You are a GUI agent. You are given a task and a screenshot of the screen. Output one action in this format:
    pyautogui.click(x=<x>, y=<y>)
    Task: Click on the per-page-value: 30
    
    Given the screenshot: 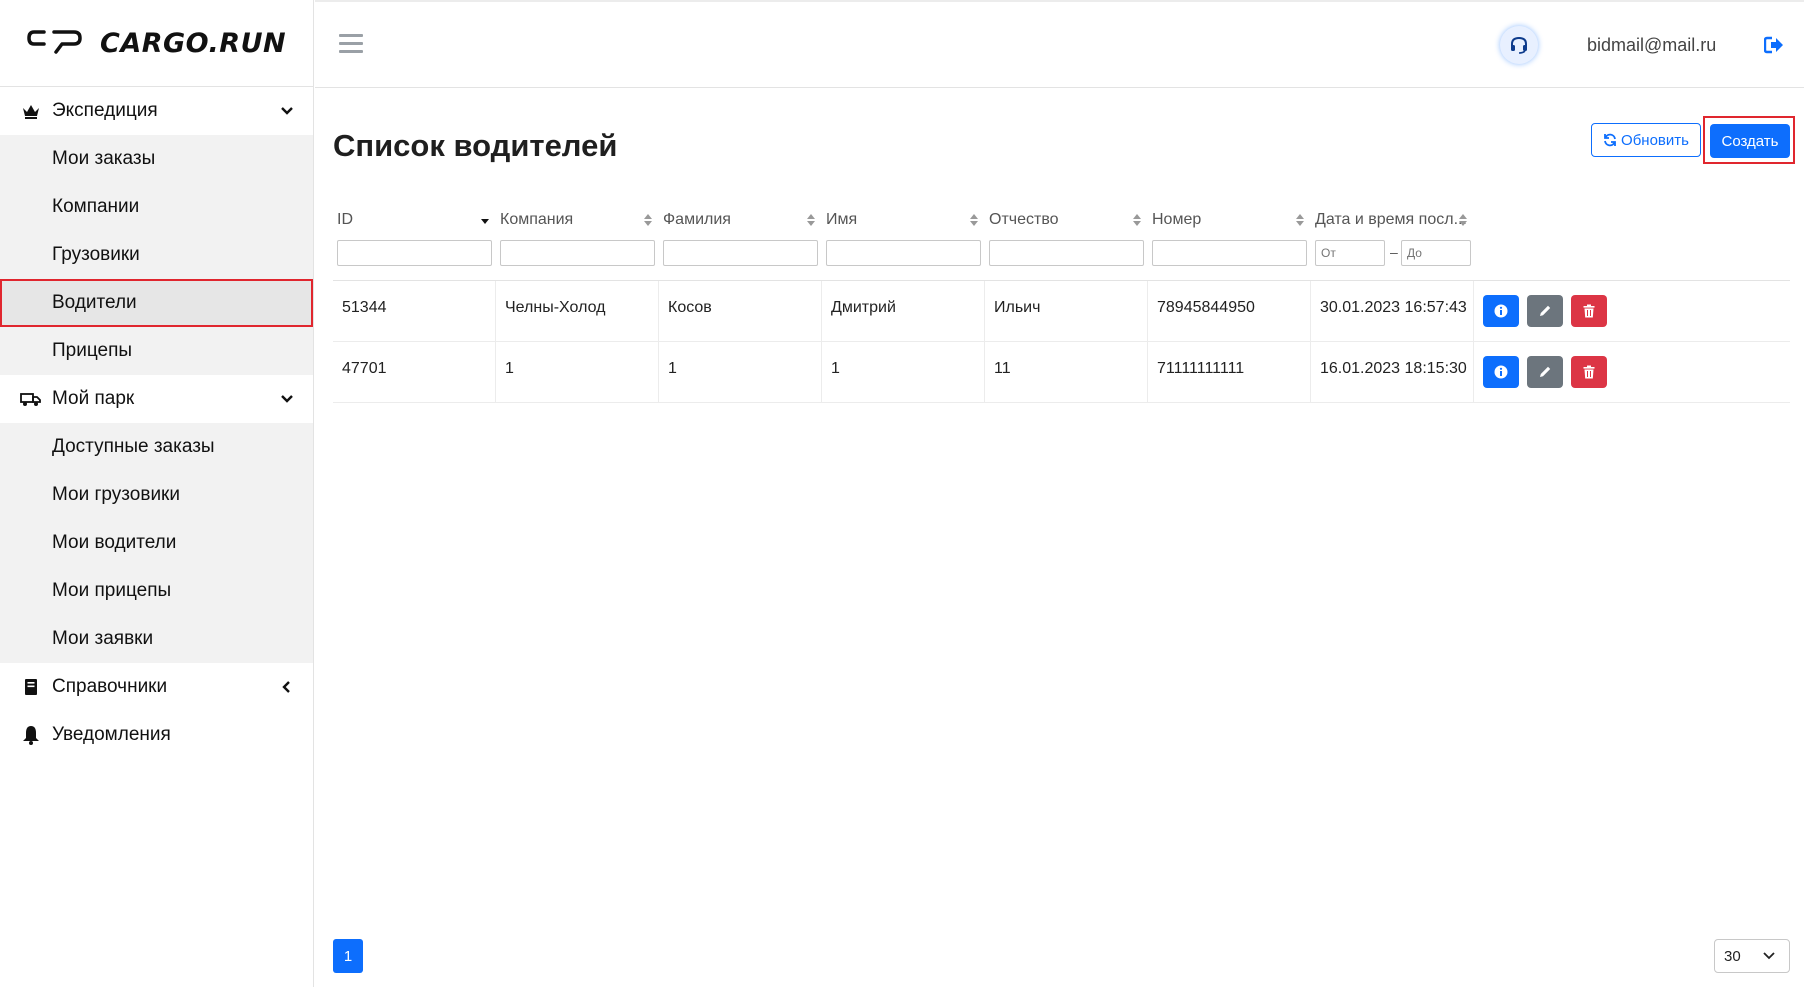 What is the action you would take?
    pyautogui.click(x=1732, y=956)
    